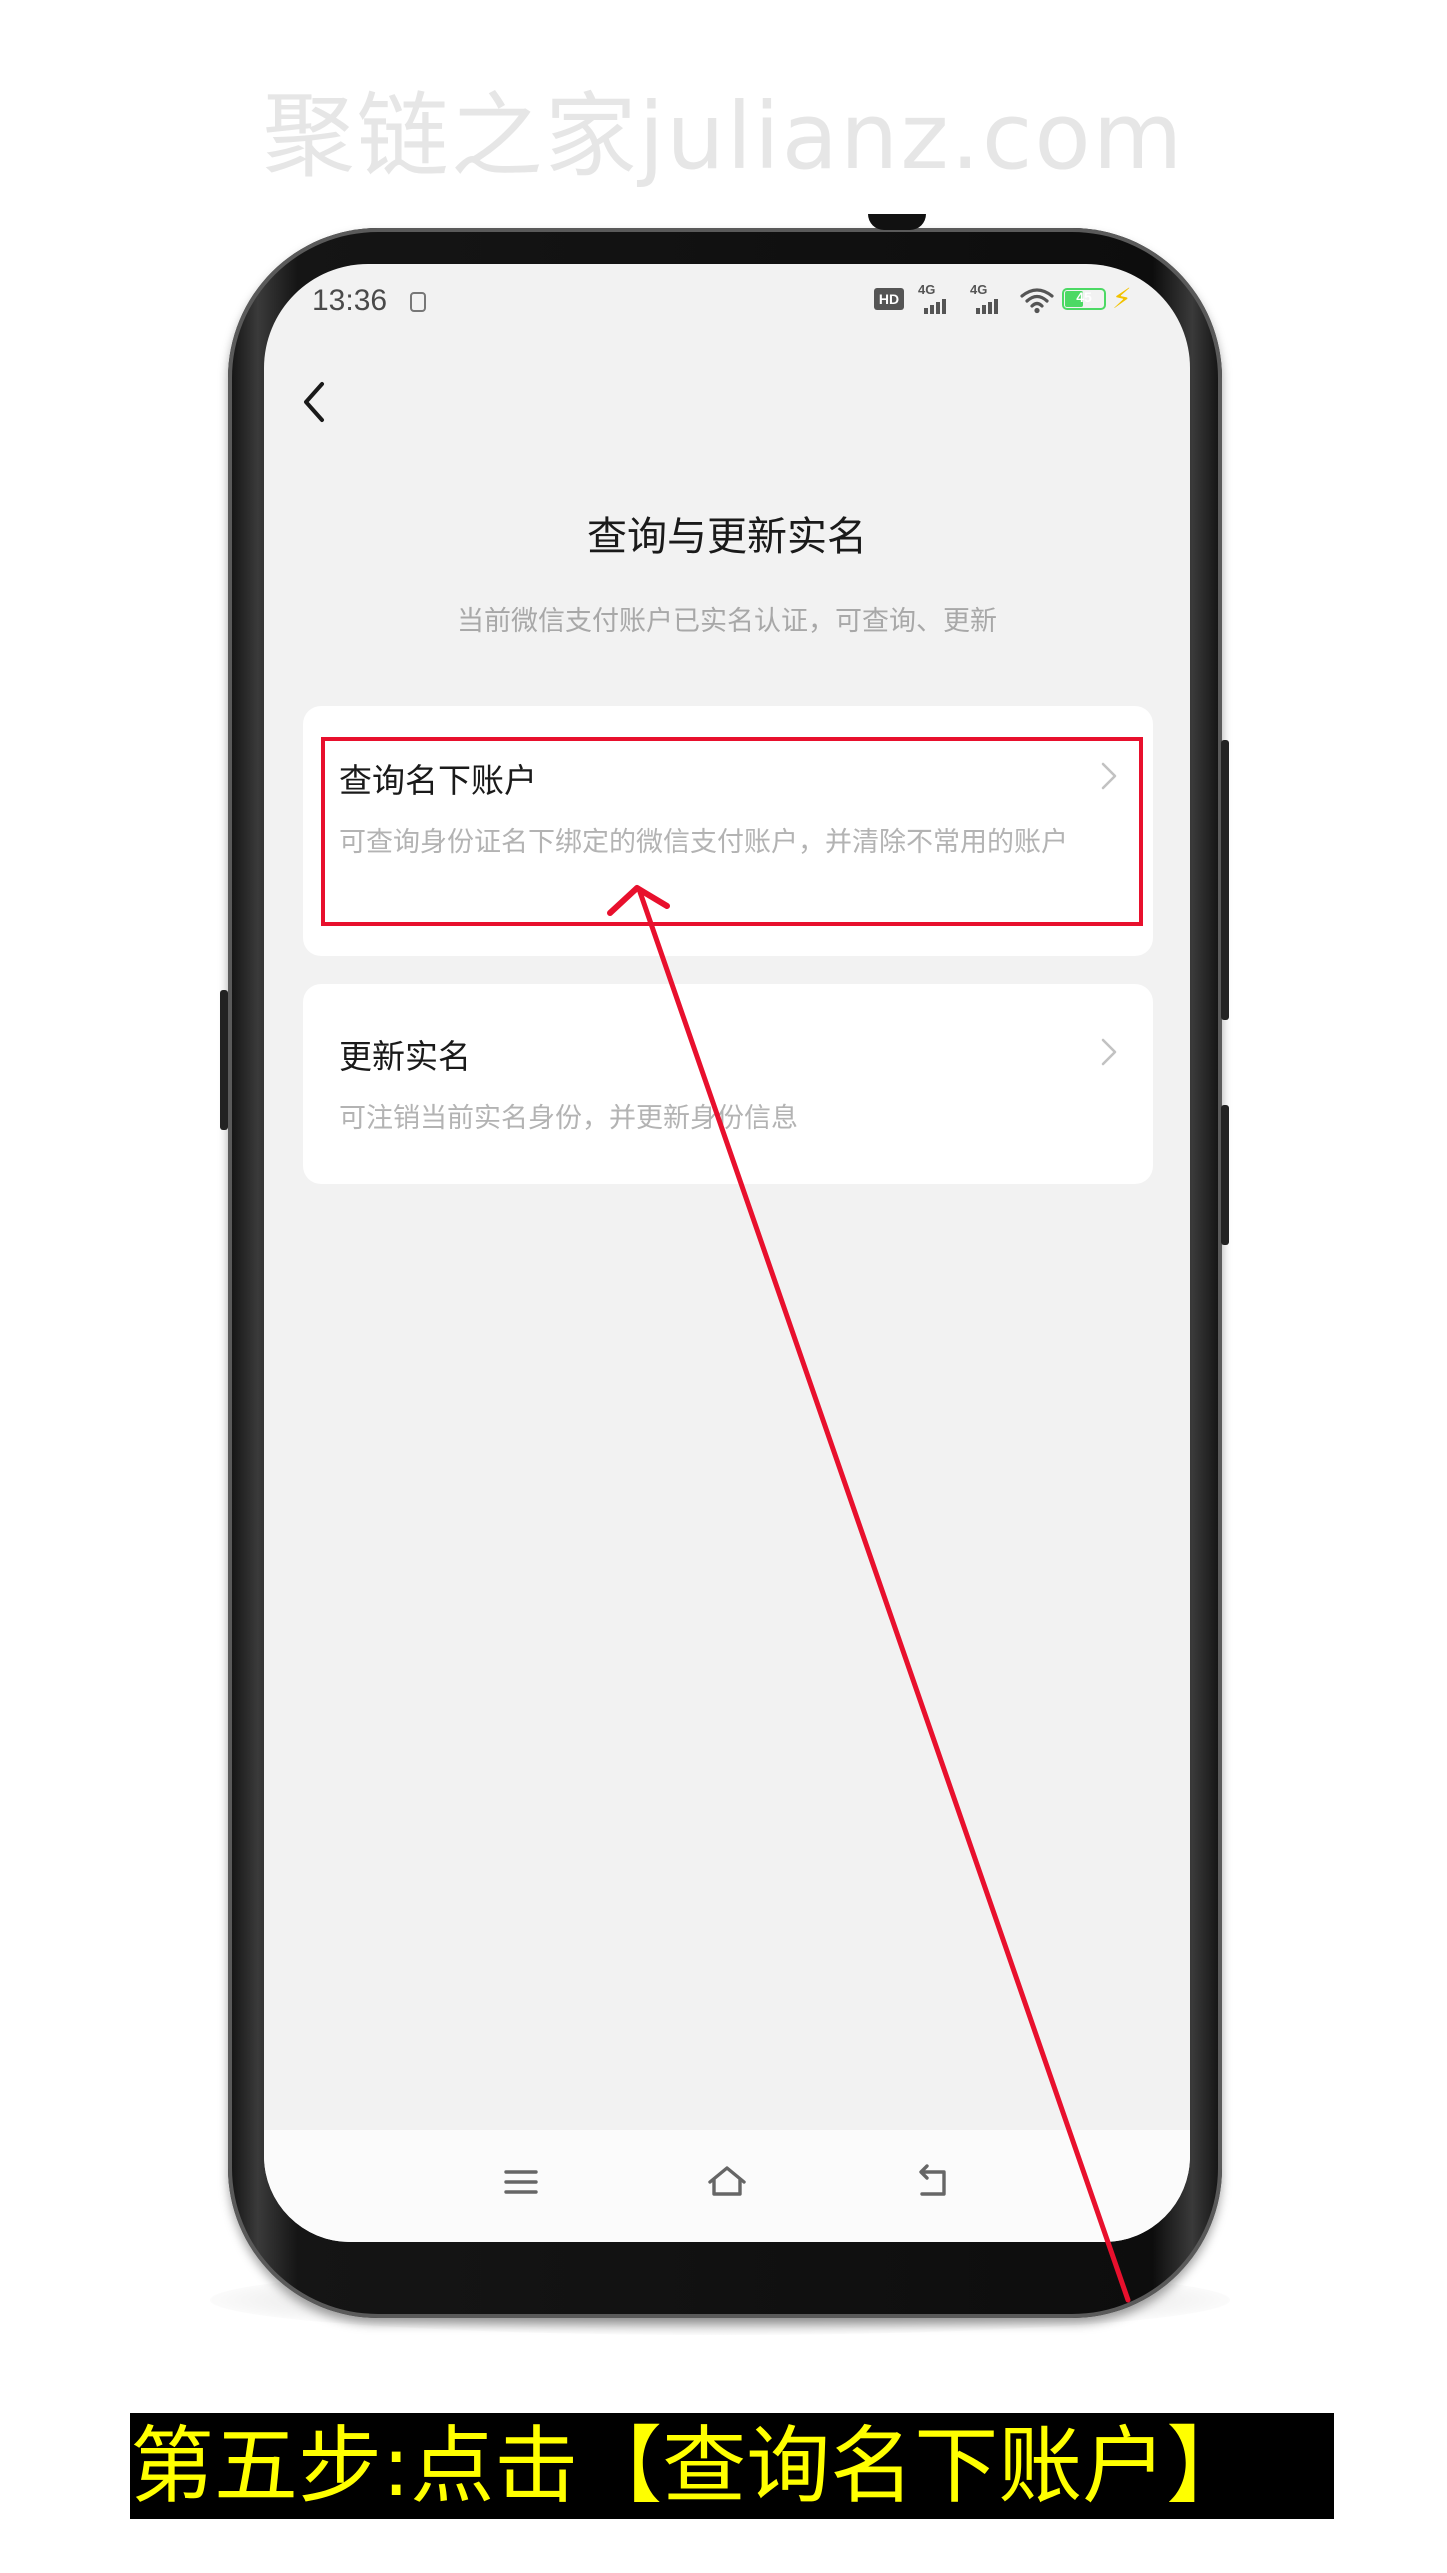 This screenshot has width=1447, height=2573. I want to click on status-time: 13:36, so click(350, 300).